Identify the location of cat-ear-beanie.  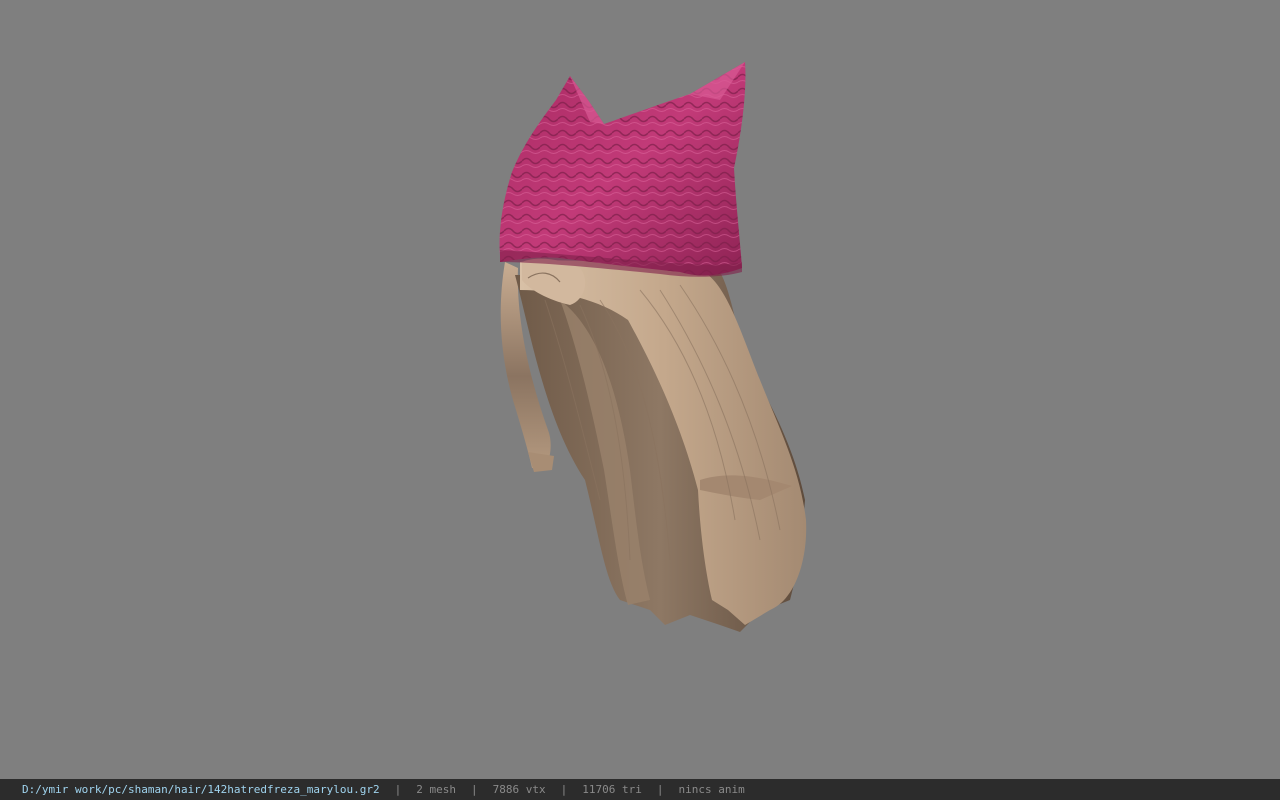
(622, 169).